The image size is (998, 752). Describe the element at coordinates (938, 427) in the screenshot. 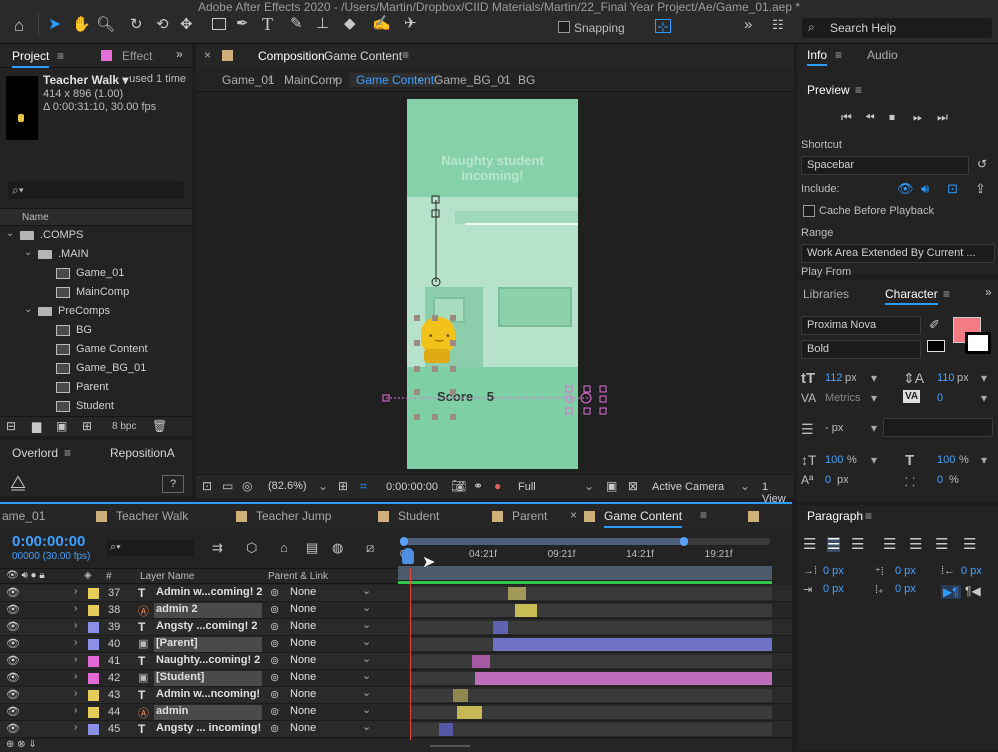

I see `stroke-style-dropdown` at that location.